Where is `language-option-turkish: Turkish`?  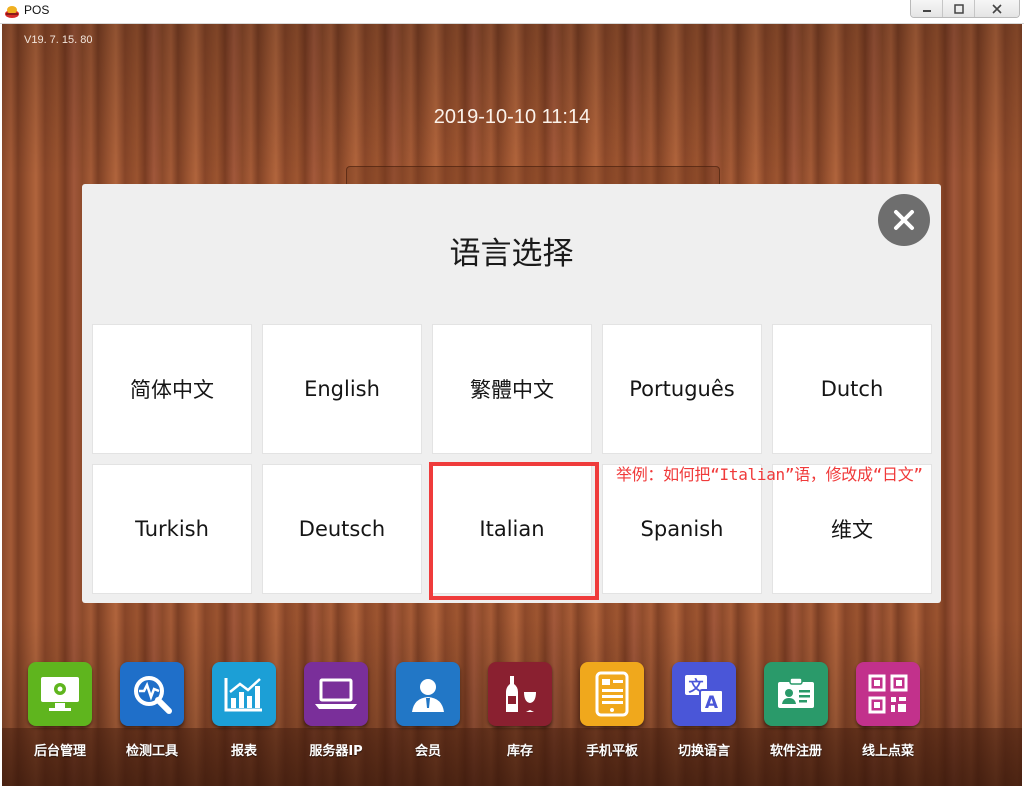
language-option-turkish: Turkish is located at coordinates (172, 529).